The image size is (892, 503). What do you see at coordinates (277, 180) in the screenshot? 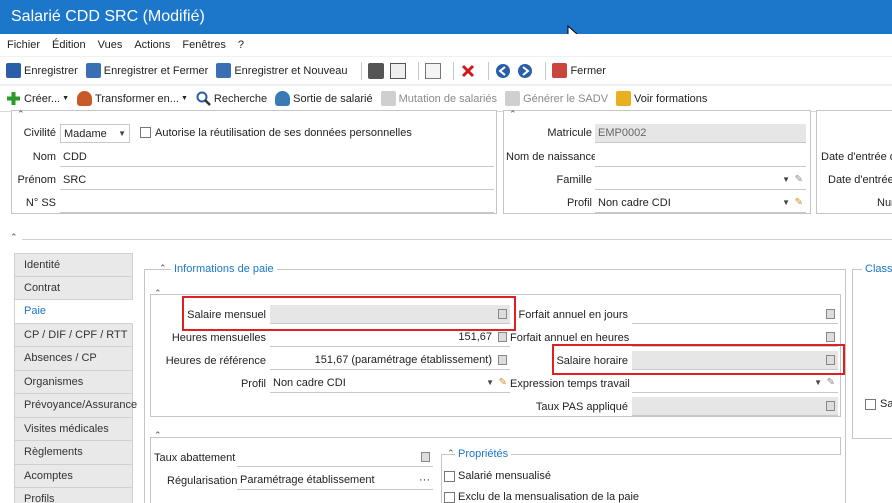
I see `prenom-input: SRC` at bounding box center [277, 180].